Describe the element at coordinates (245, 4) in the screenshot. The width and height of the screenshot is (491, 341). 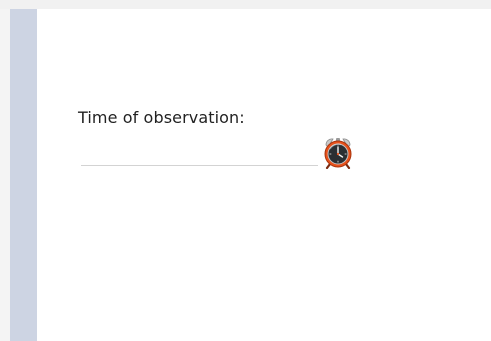
I see `top-strip` at that location.